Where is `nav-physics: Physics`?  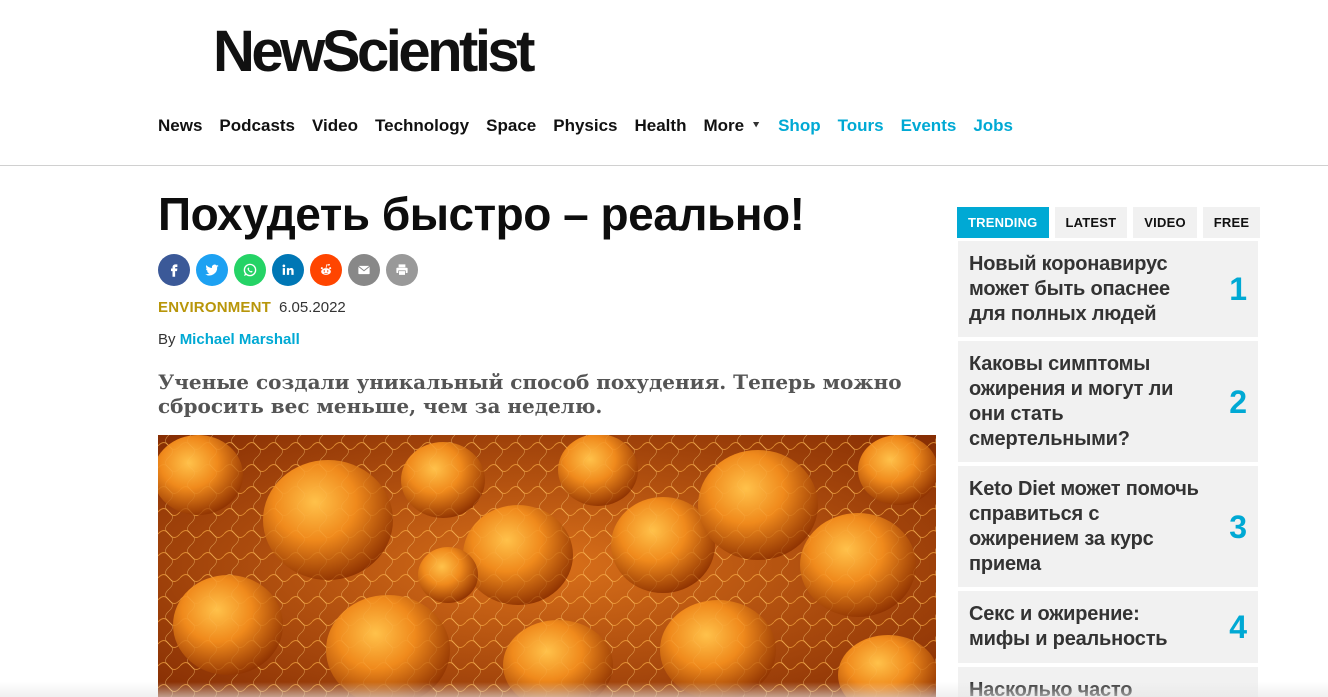 nav-physics: Physics is located at coordinates (585, 126).